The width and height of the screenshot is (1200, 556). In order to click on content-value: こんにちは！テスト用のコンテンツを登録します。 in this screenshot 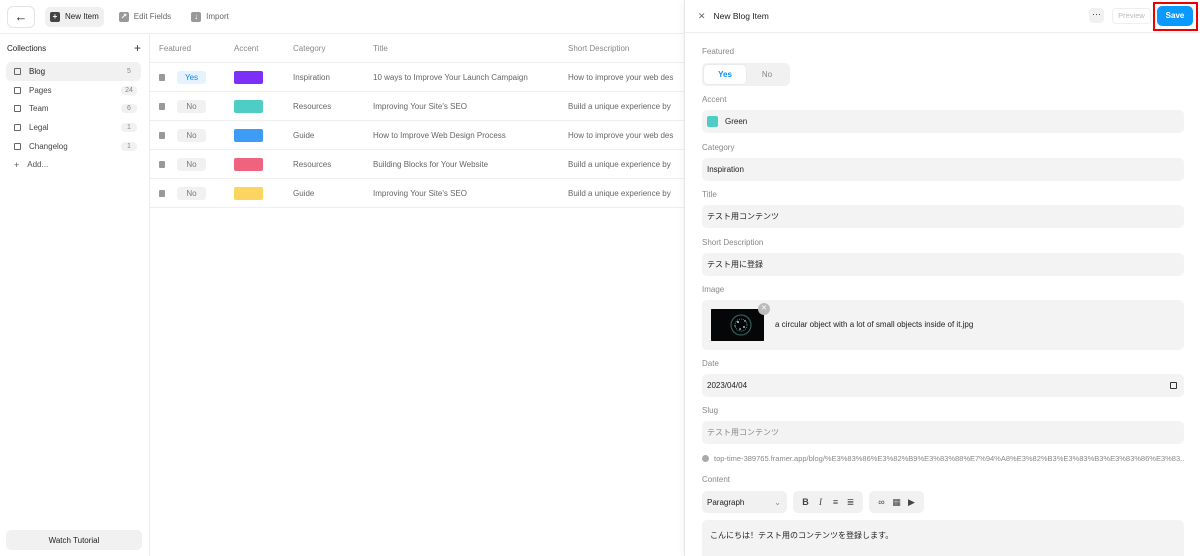, I will do `click(802, 535)`.